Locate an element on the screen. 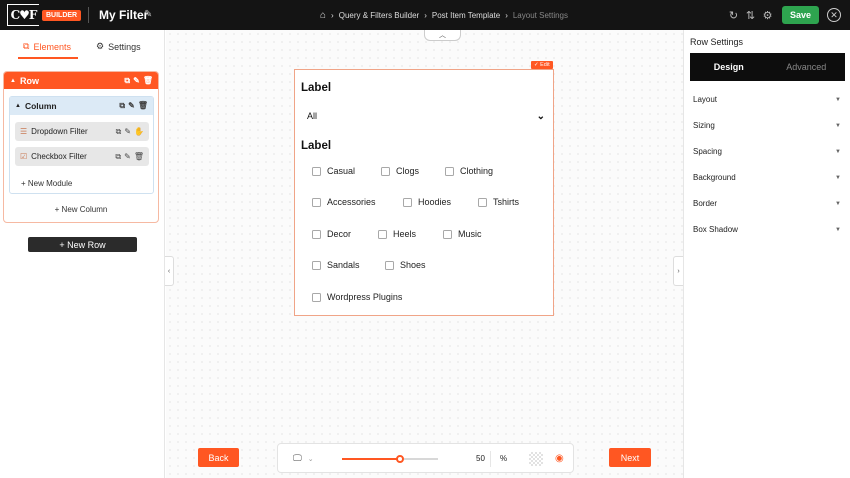 This screenshot has width=850, height=478. module-label: Checkbox Filter is located at coordinates (59, 156).